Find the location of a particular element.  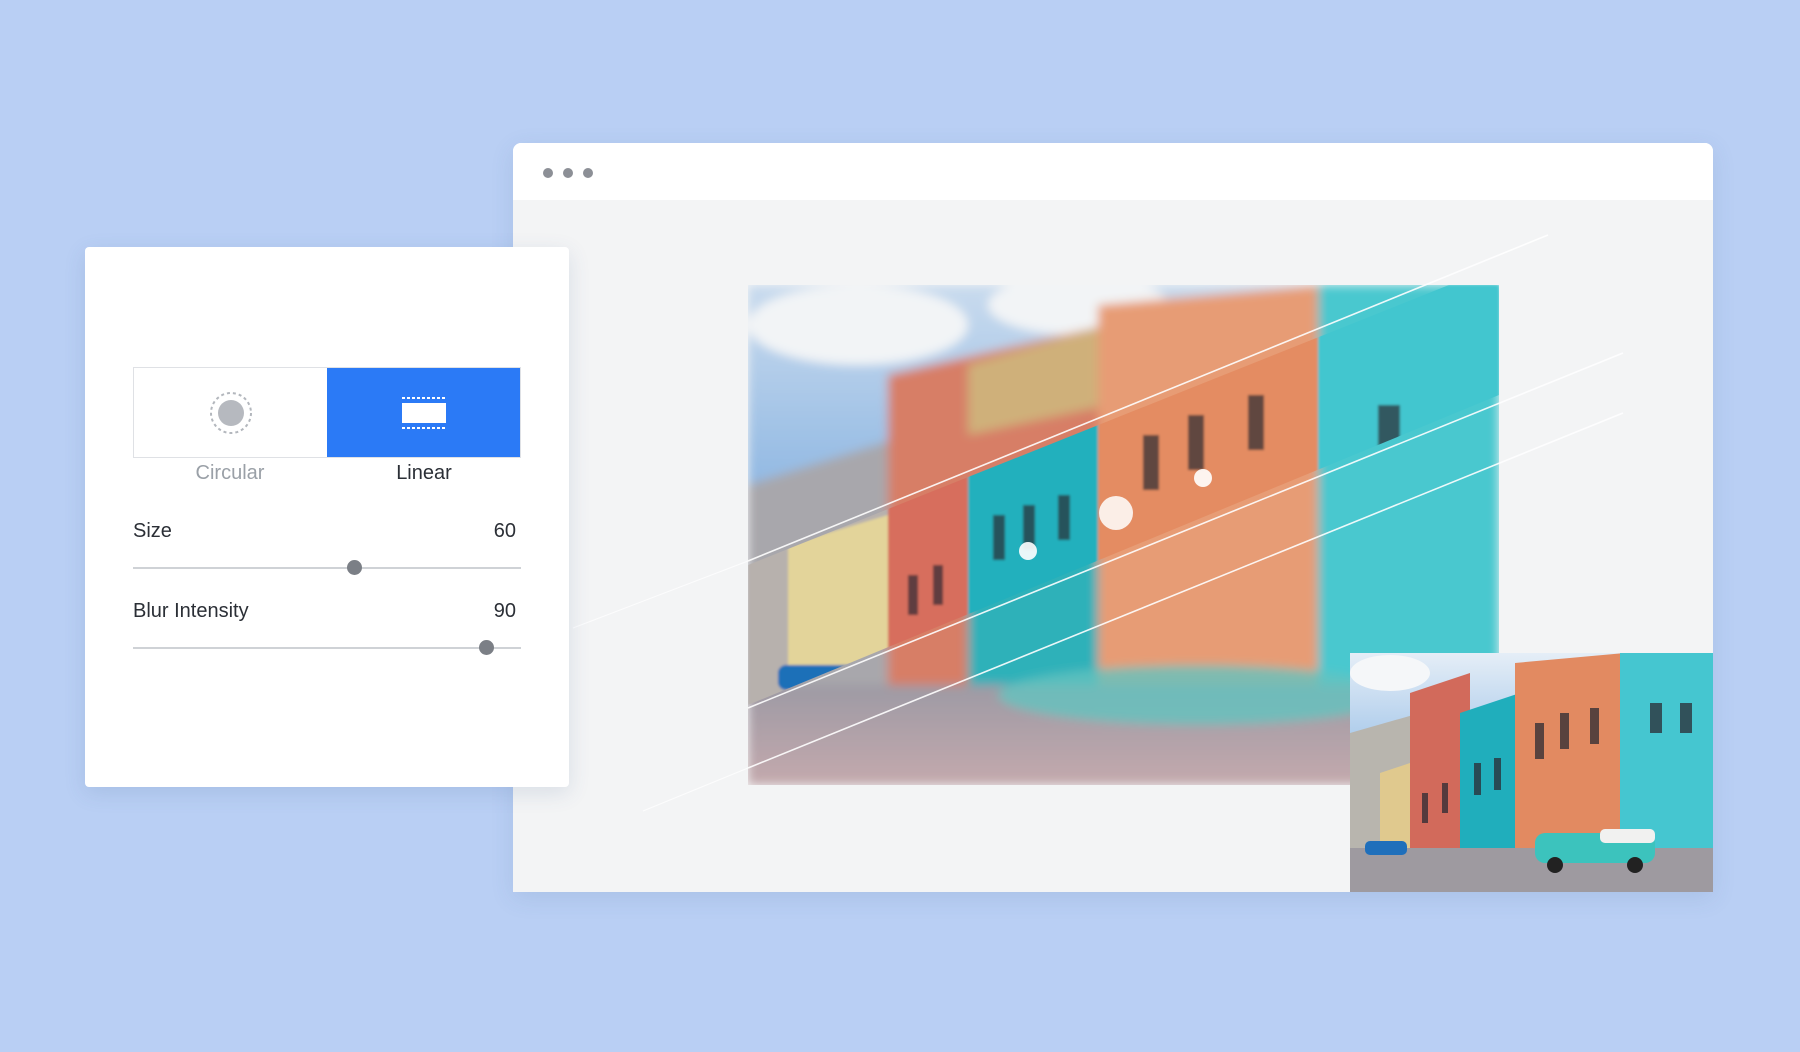

size-value: 60 is located at coordinates (504, 531).